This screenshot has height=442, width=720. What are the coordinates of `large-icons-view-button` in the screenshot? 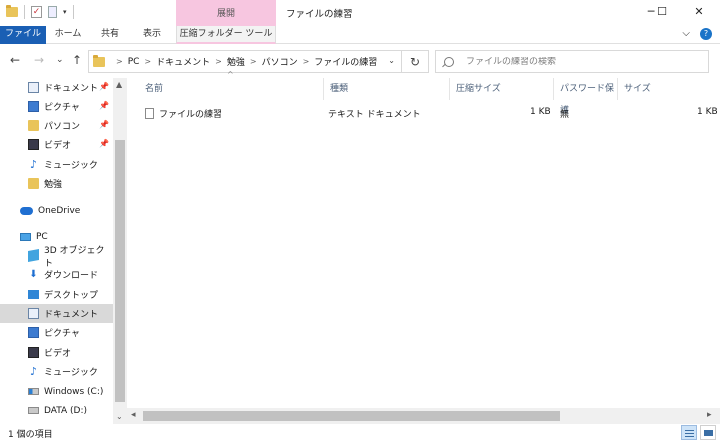 It's located at (708, 432).